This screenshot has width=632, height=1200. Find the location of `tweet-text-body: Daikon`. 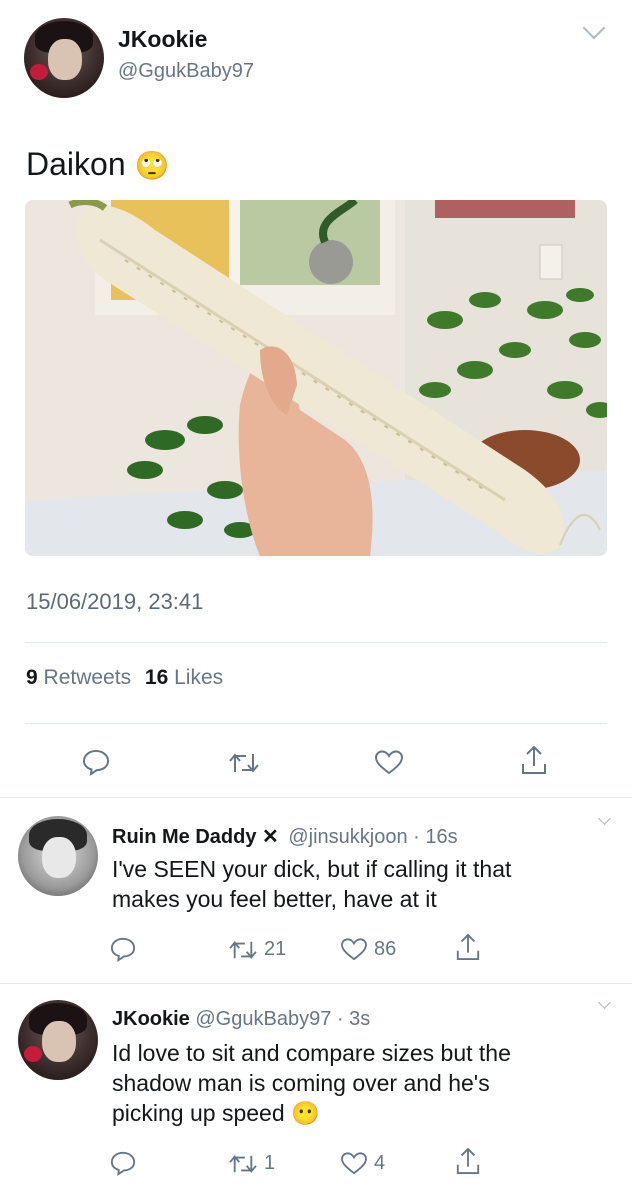

tweet-text-body: Daikon is located at coordinates (76, 164).